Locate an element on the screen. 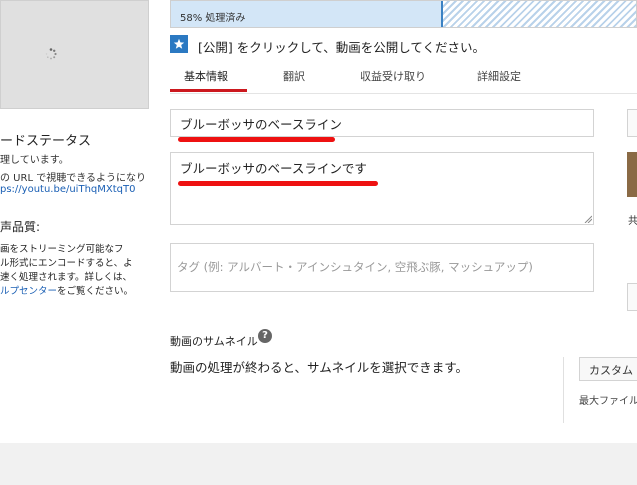 This screenshot has height=485, width=637. active-tab-indicator is located at coordinates (208, 90).